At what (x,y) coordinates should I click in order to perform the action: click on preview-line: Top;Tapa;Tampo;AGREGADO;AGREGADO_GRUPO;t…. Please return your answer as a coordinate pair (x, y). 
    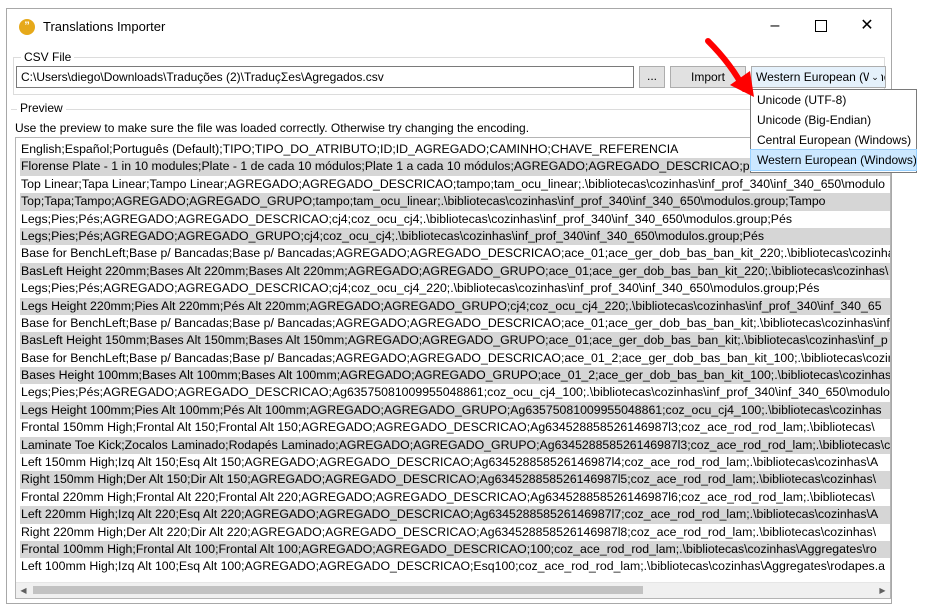
    Looking at the image, I should click on (455, 202).